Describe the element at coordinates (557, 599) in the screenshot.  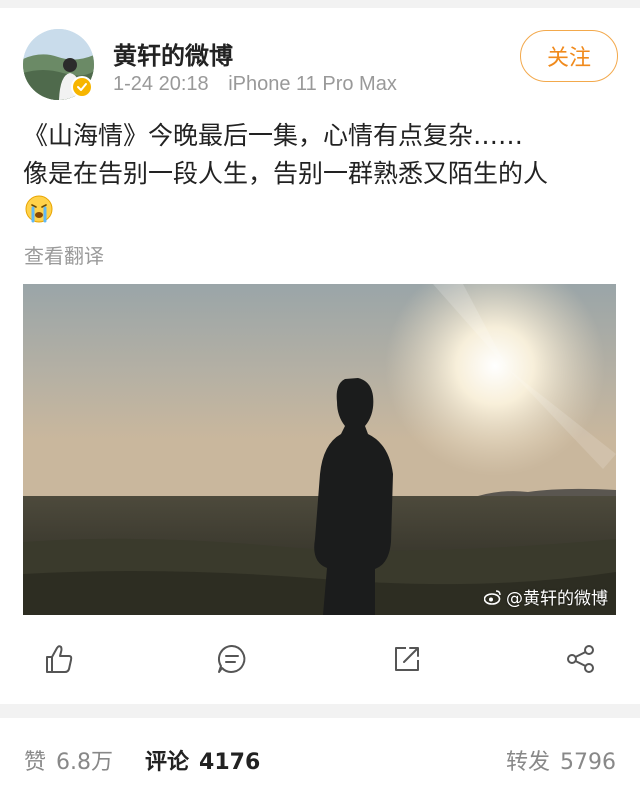
I see `watermark-text: @黄轩的微博` at that location.